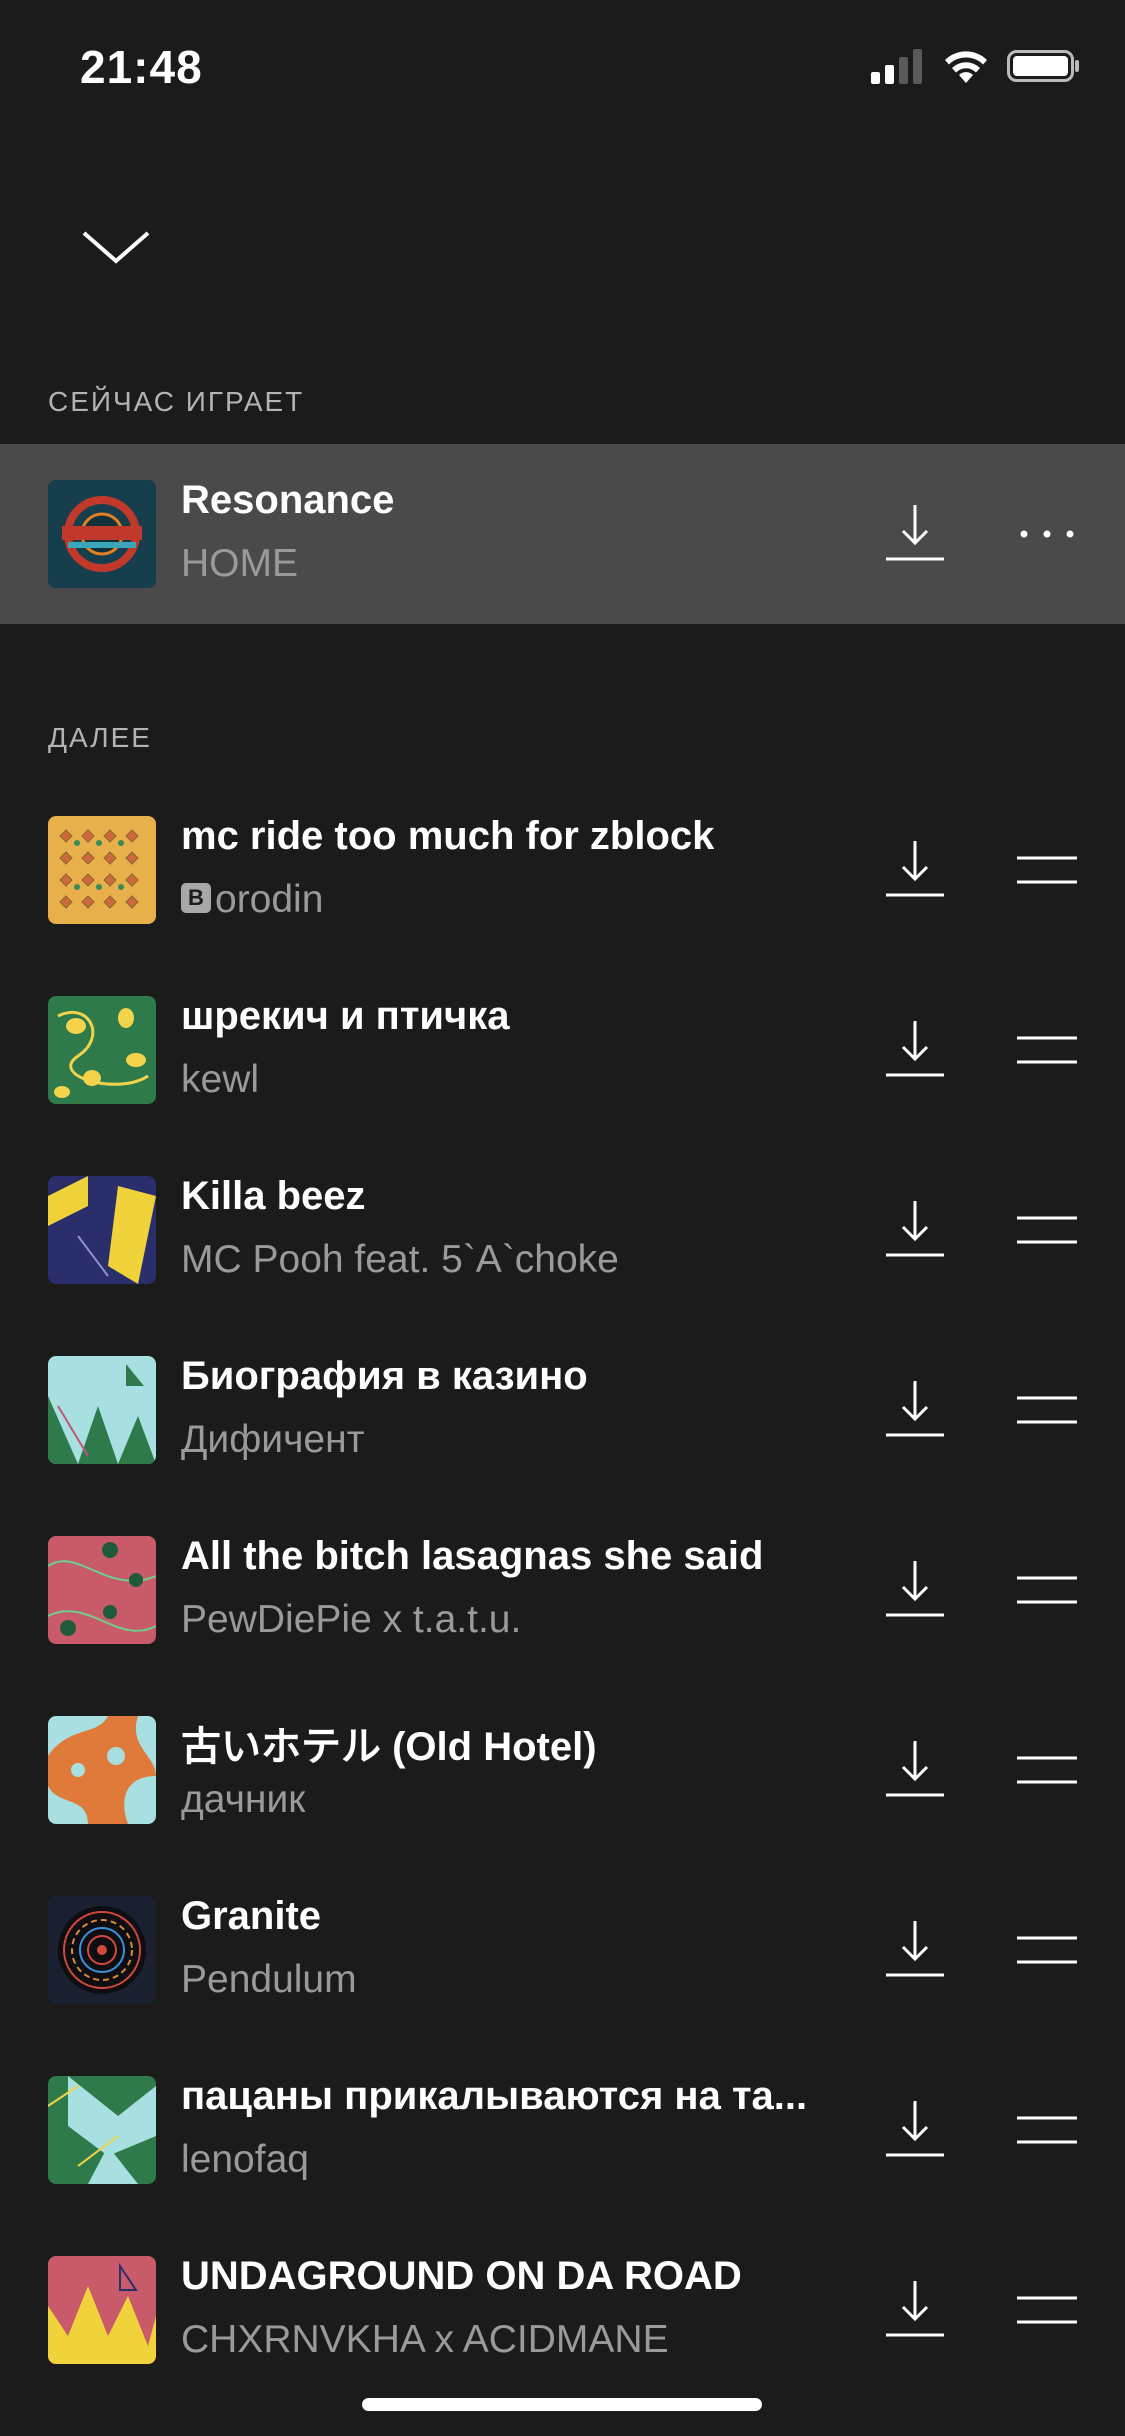  I want to click on status-time: 21:48, so click(141, 67).